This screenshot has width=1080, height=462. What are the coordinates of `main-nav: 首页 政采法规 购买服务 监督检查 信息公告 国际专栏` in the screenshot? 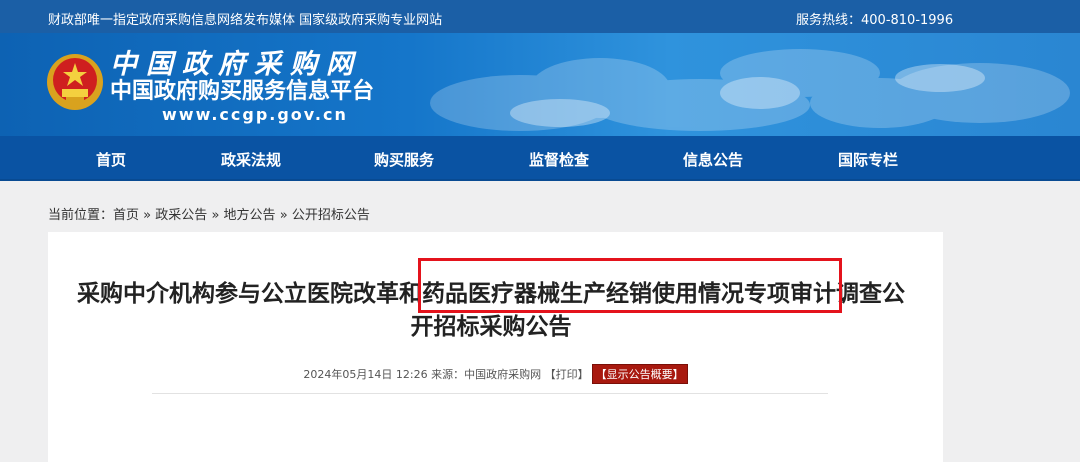 It's located at (540, 158).